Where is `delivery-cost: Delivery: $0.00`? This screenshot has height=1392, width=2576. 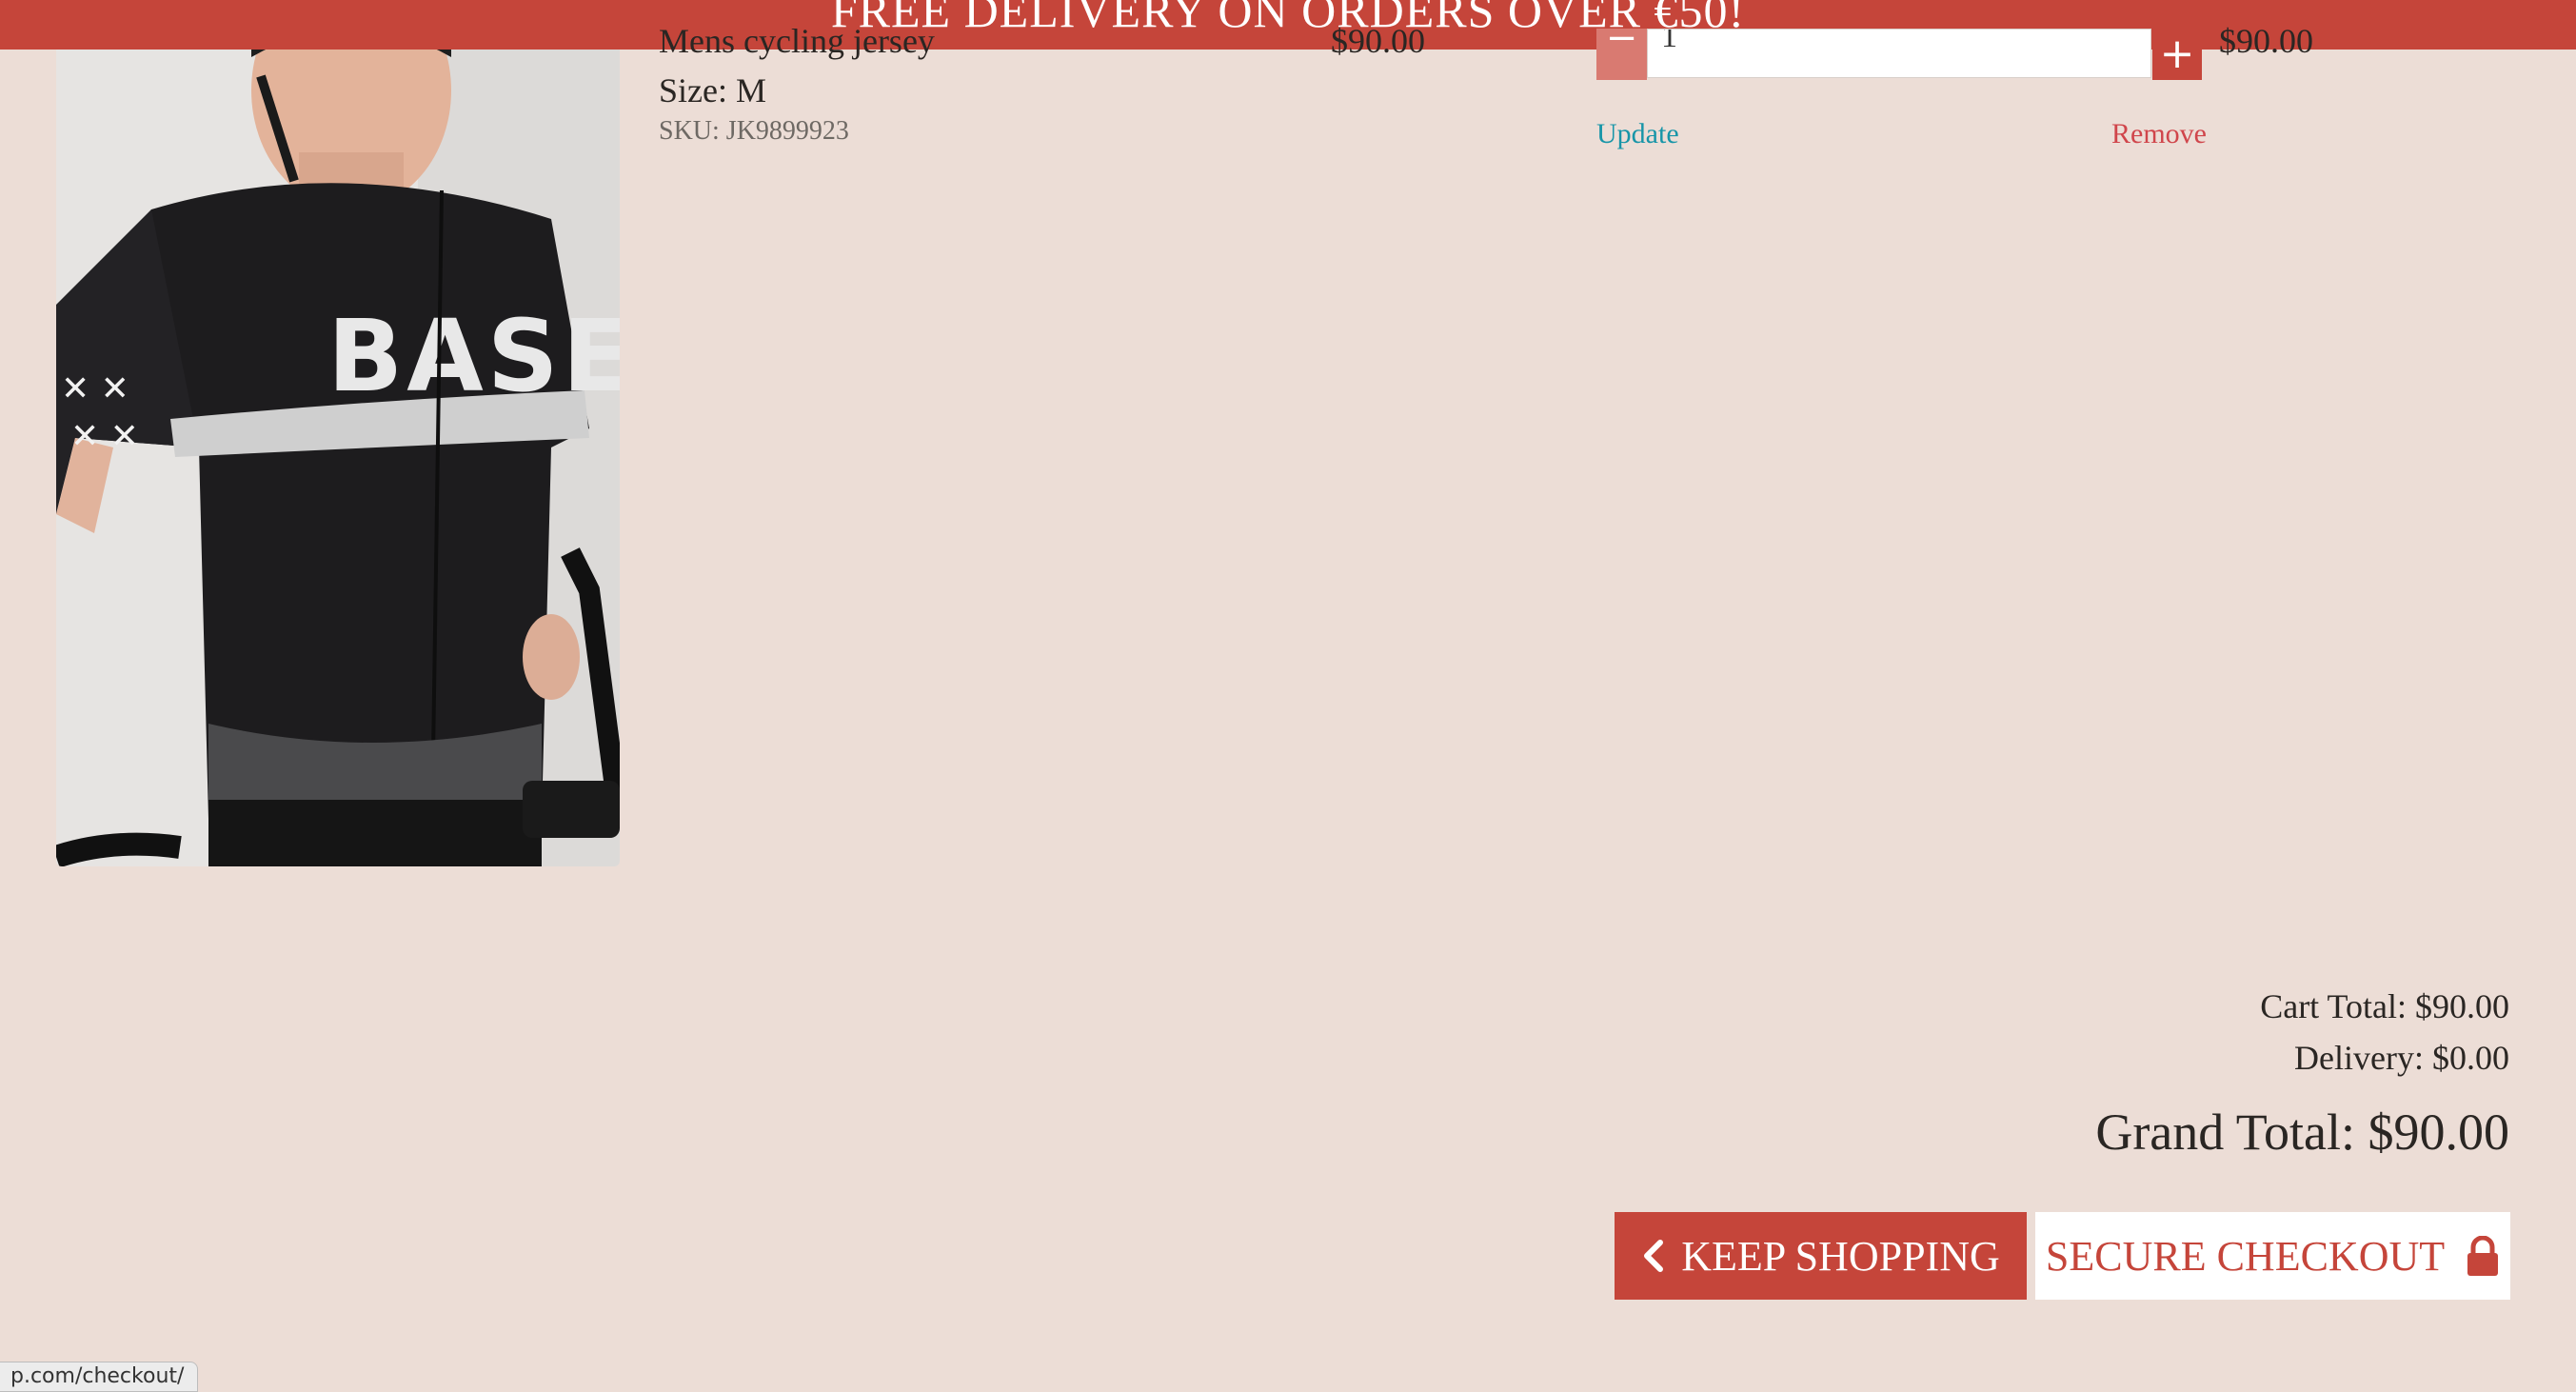
delivery-cost: Delivery: $0.00 is located at coordinates (2401, 1058).